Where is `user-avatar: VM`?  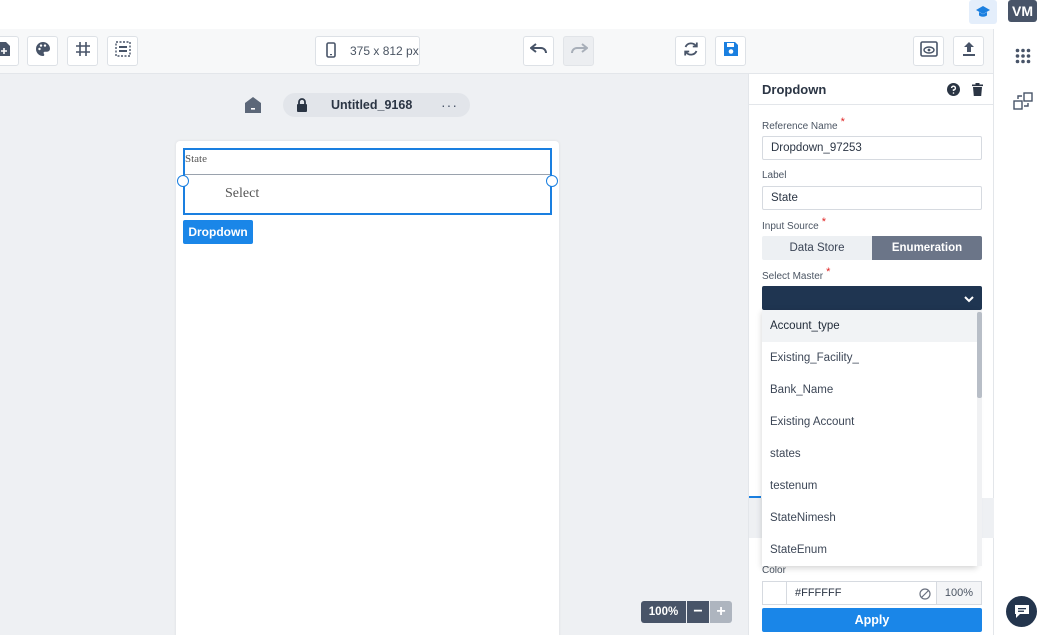 user-avatar: VM is located at coordinates (1022, 11).